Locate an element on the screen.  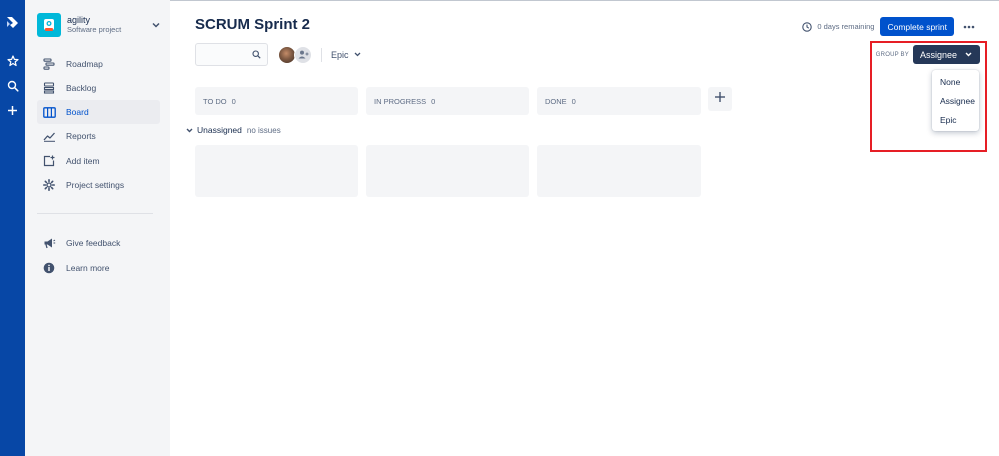
info-icon is located at coordinates (49, 268).